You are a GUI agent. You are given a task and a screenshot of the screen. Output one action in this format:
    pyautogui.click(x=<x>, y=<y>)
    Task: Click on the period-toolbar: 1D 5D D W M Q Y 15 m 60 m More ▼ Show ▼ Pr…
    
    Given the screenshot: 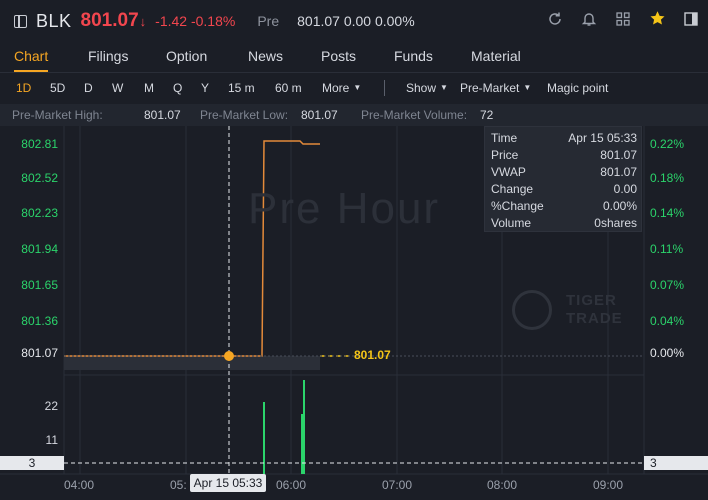 What is the action you would take?
    pyautogui.click(x=354, y=88)
    